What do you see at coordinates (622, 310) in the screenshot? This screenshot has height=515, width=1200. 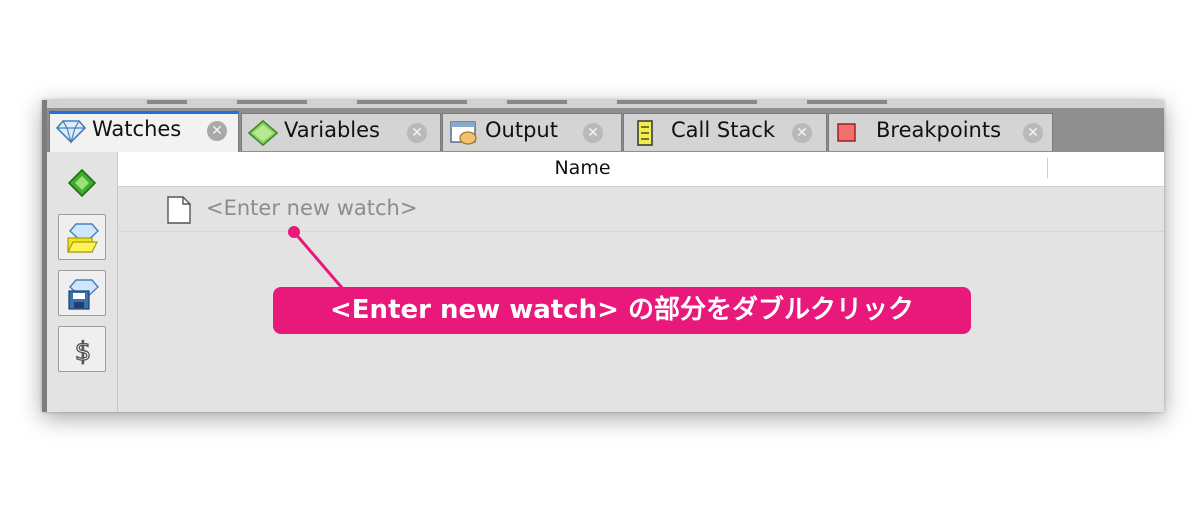 I see `annotation-callout: <Enter new watch> の部分をダブルクリック` at bounding box center [622, 310].